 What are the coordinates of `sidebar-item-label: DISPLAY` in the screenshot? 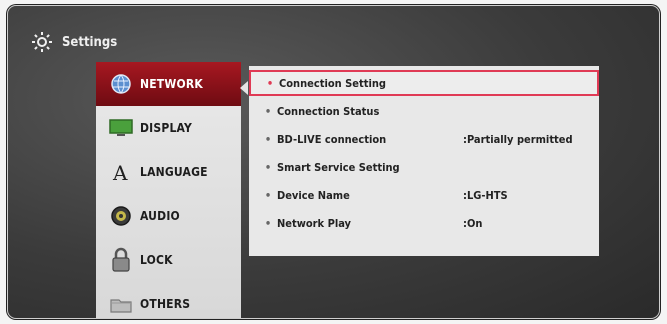 It's located at (166, 128).